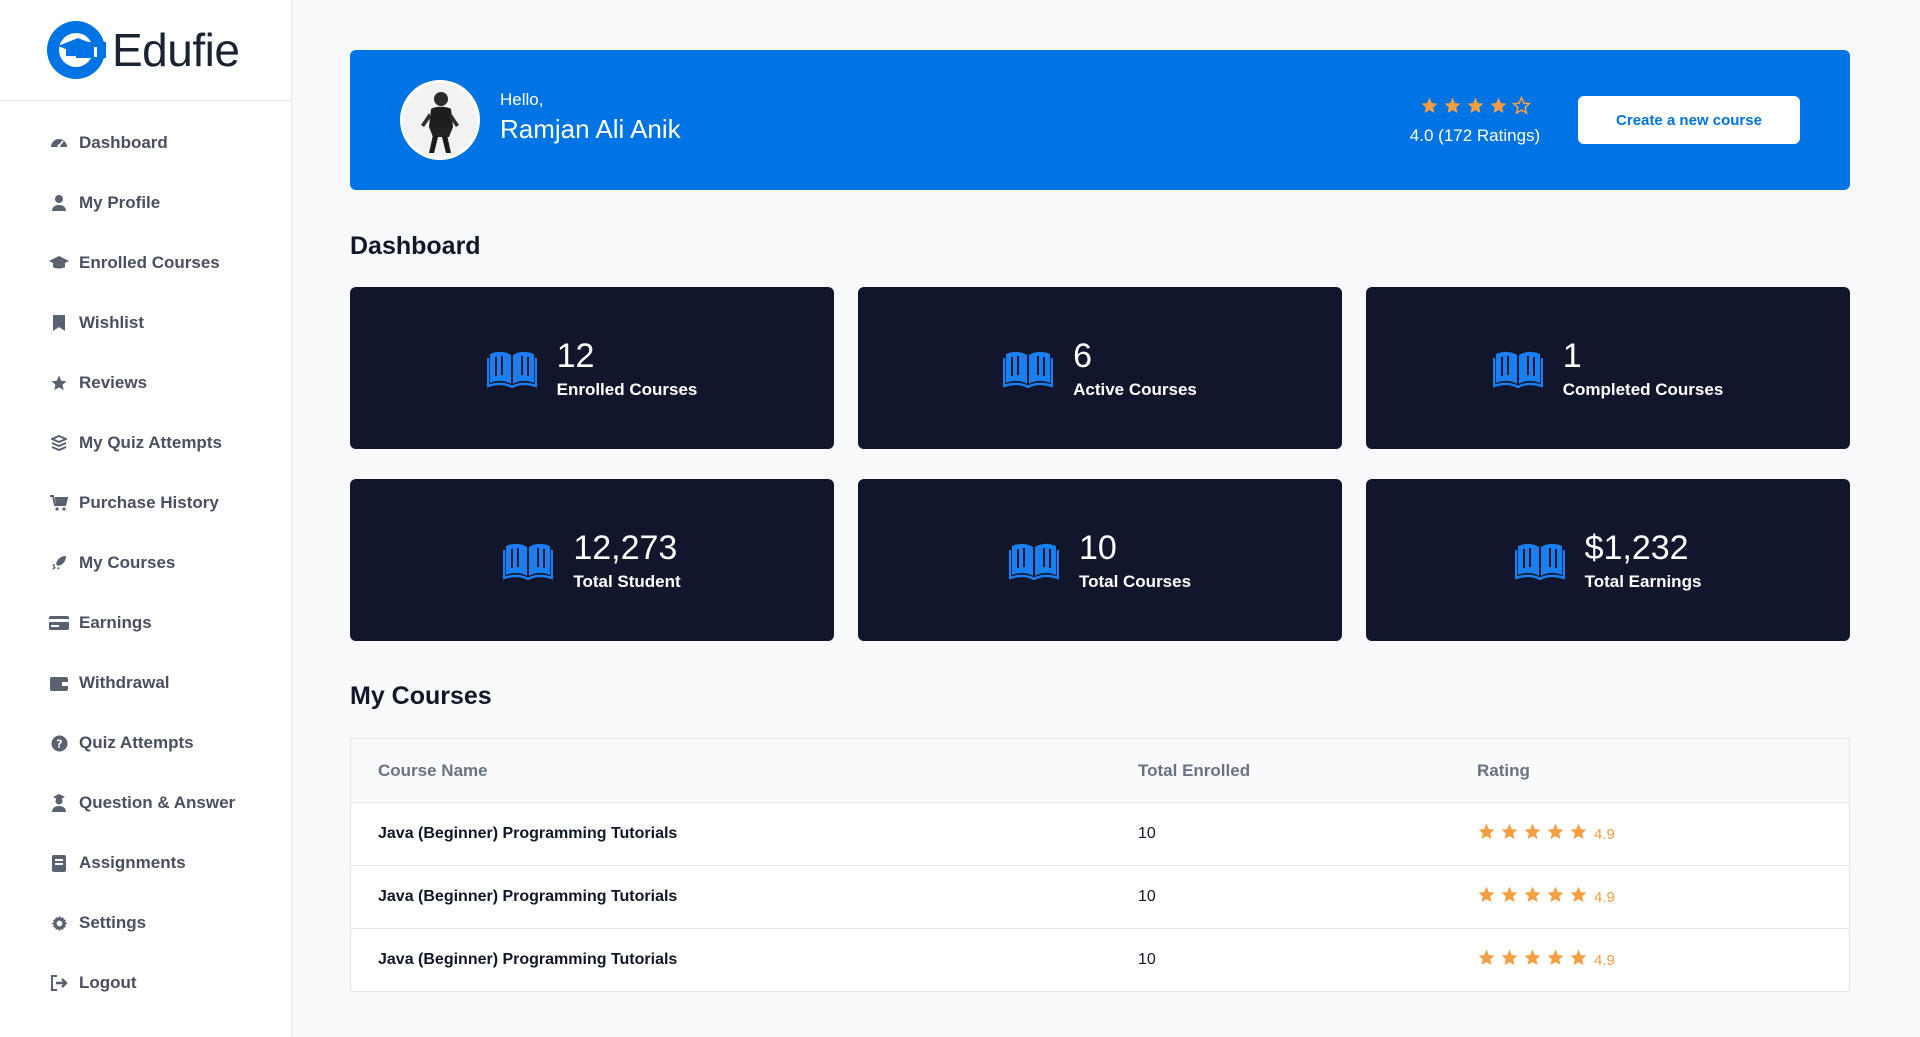  What do you see at coordinates (76, 50) in the screenshot?
I see `logo-icon` at bounding box center [76, 50].